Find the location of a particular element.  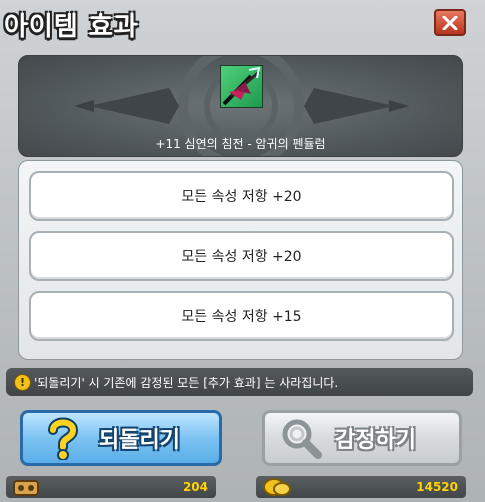

close-icon is located at coordinates (450, 22).